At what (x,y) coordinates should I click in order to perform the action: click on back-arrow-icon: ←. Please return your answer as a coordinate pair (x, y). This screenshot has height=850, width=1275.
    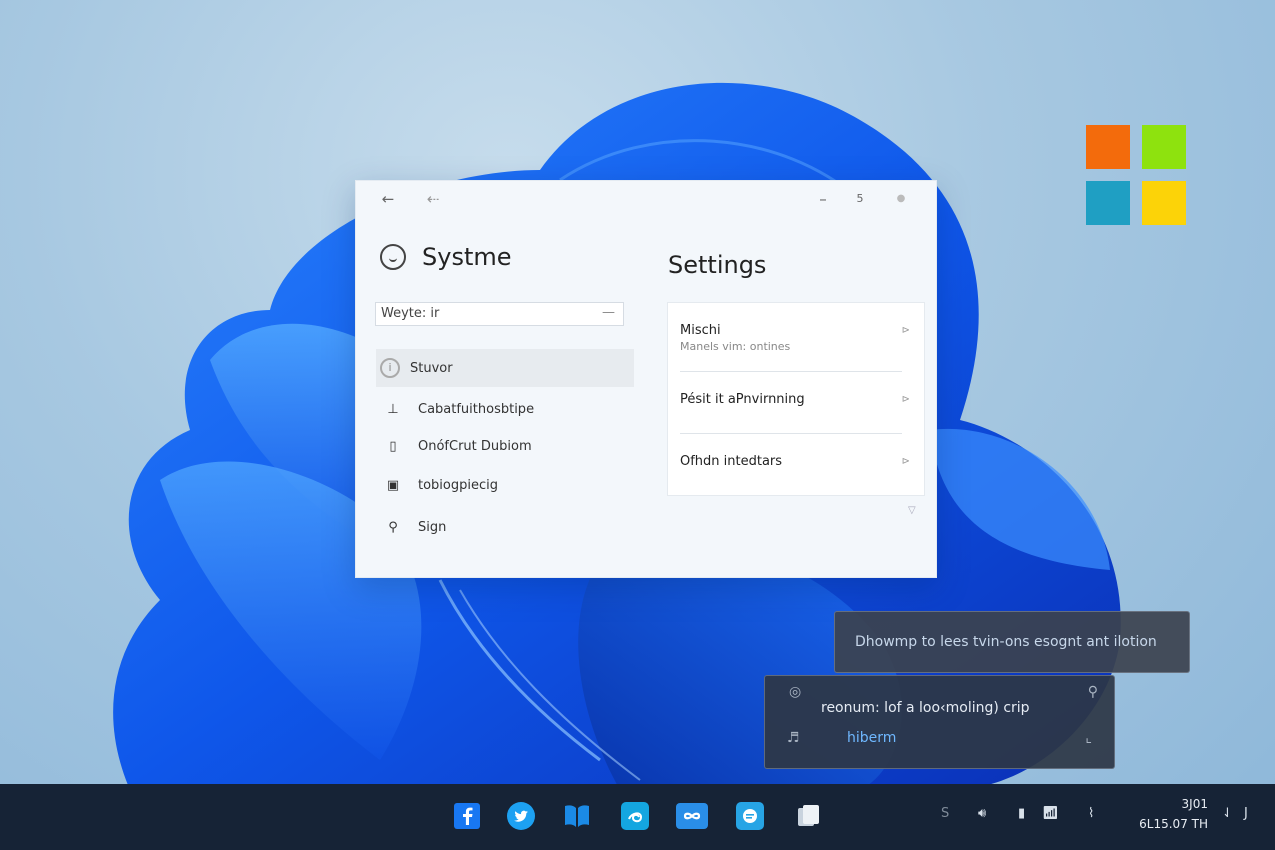
    Looking at the image, I should click on (388, 199).